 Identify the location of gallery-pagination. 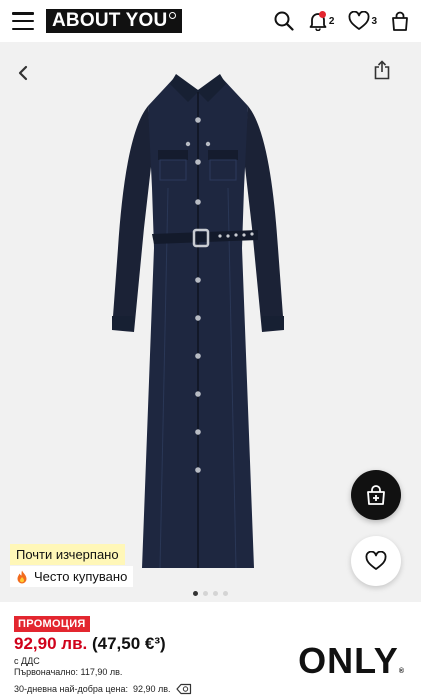
(210, 593).